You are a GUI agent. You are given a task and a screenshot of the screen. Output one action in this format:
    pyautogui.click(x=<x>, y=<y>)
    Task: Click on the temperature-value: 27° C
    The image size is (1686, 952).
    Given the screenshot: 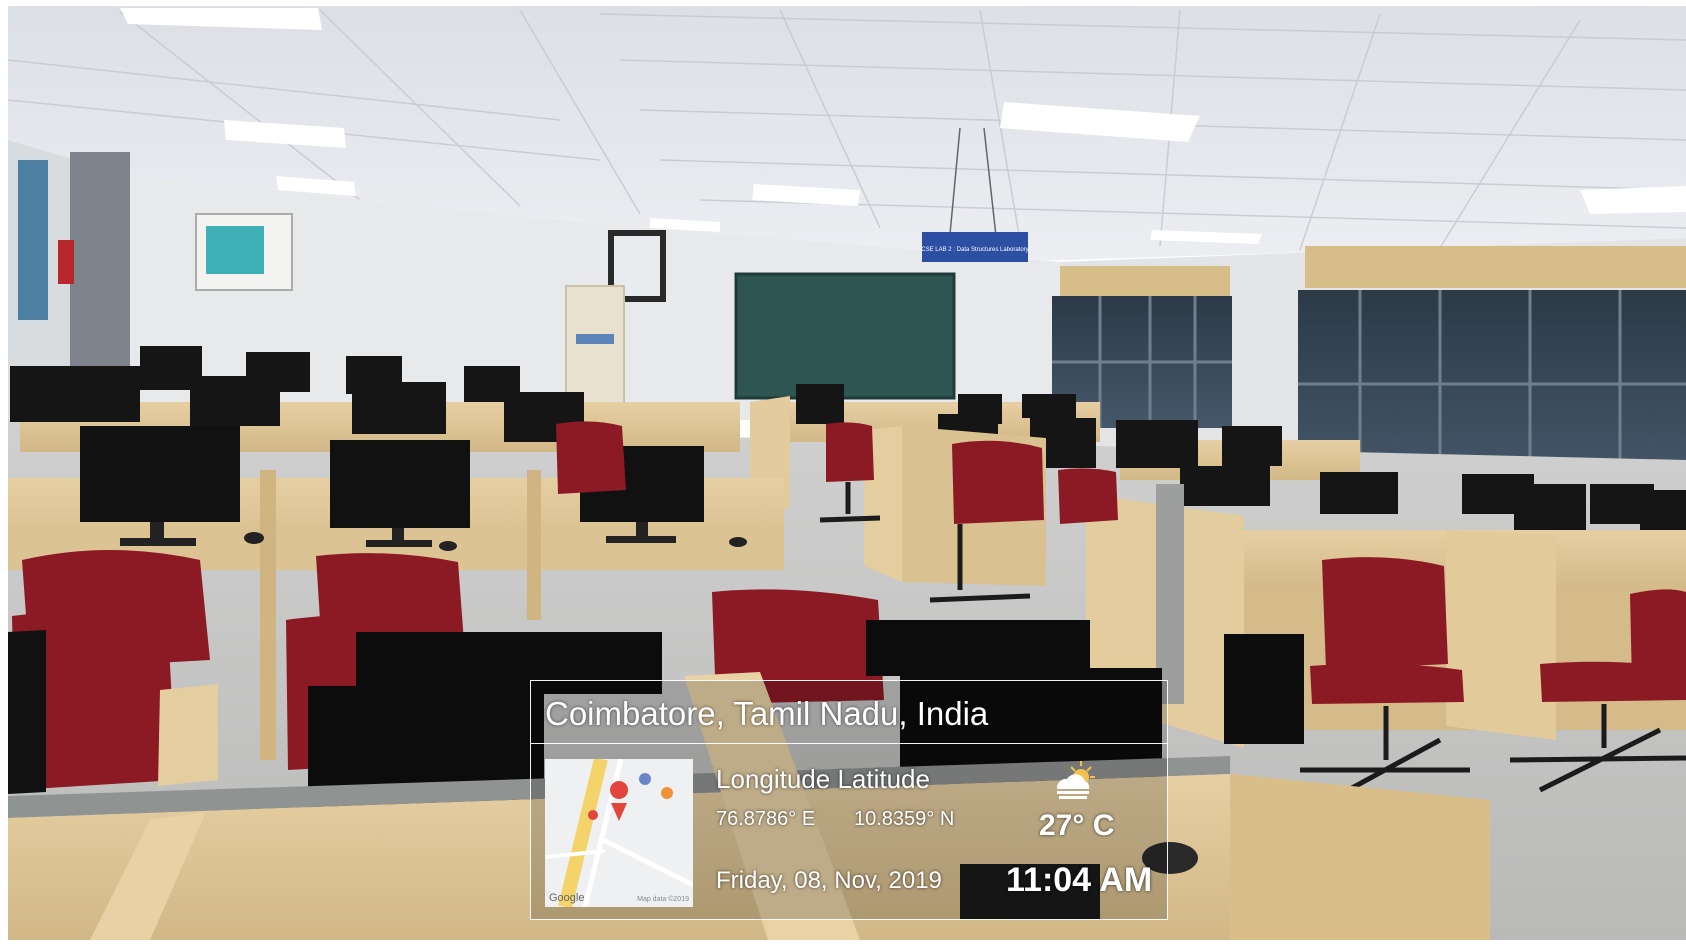 What is the action you would take?
    pyautogui.click(x=1077, y=825)
    